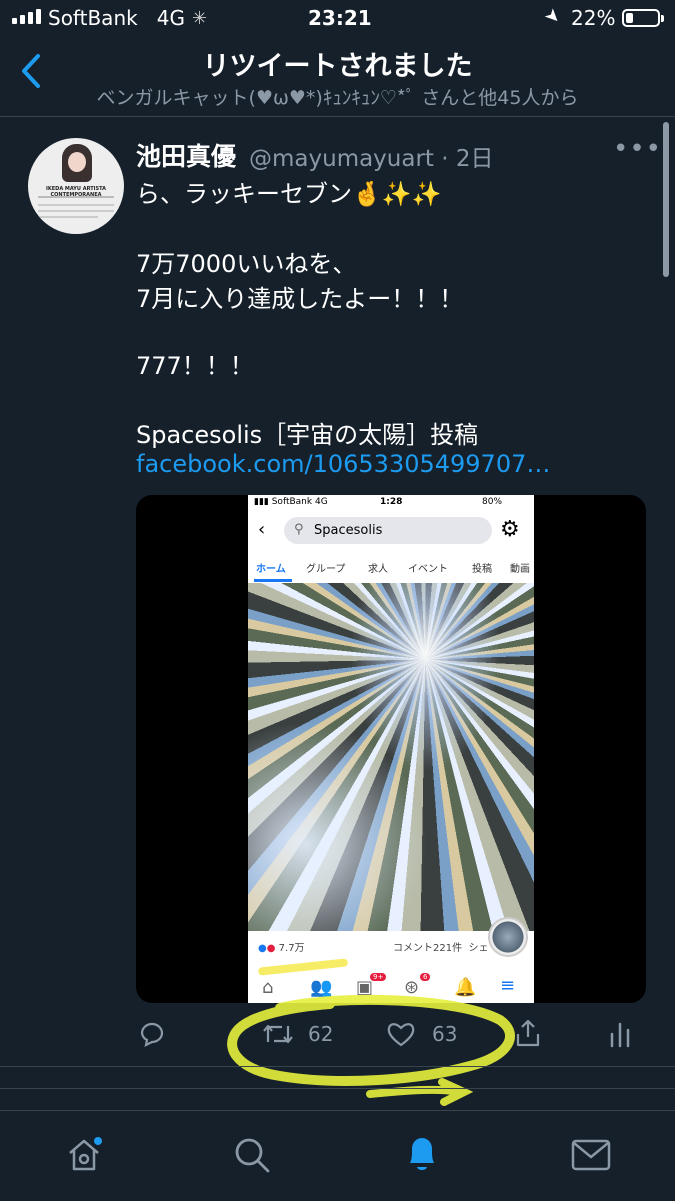 This screenshot has width=675, height=1201. I want to click on home-icon, so click(85, 1154).